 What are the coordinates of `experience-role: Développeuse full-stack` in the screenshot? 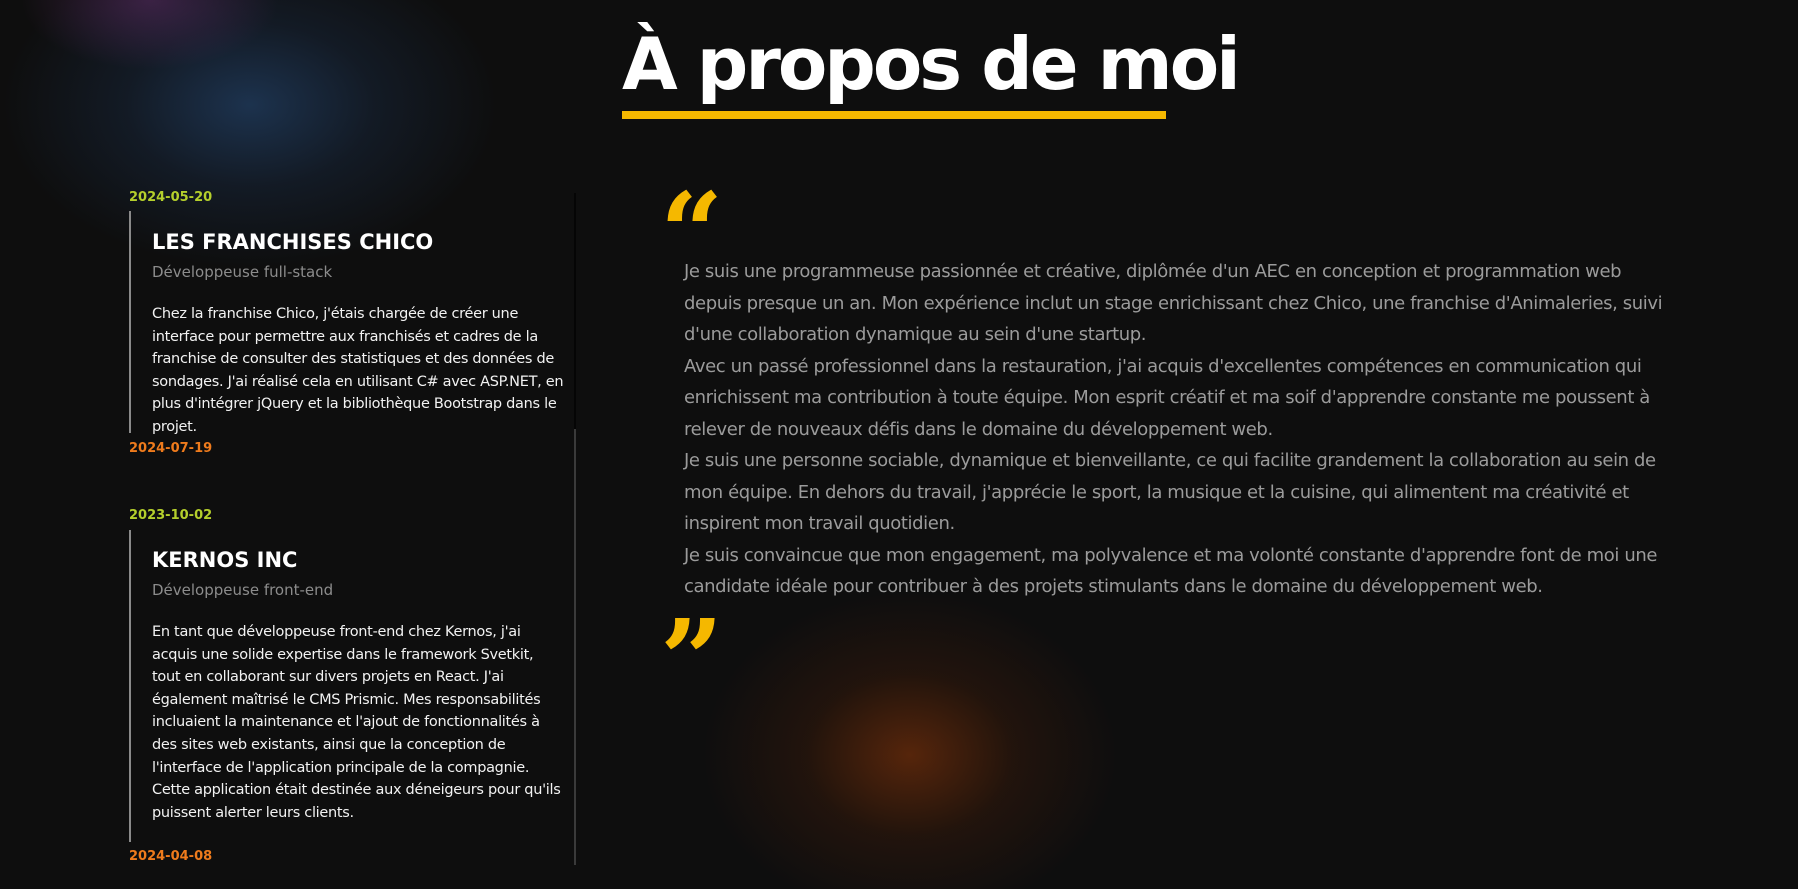 It's located at (242, 272).